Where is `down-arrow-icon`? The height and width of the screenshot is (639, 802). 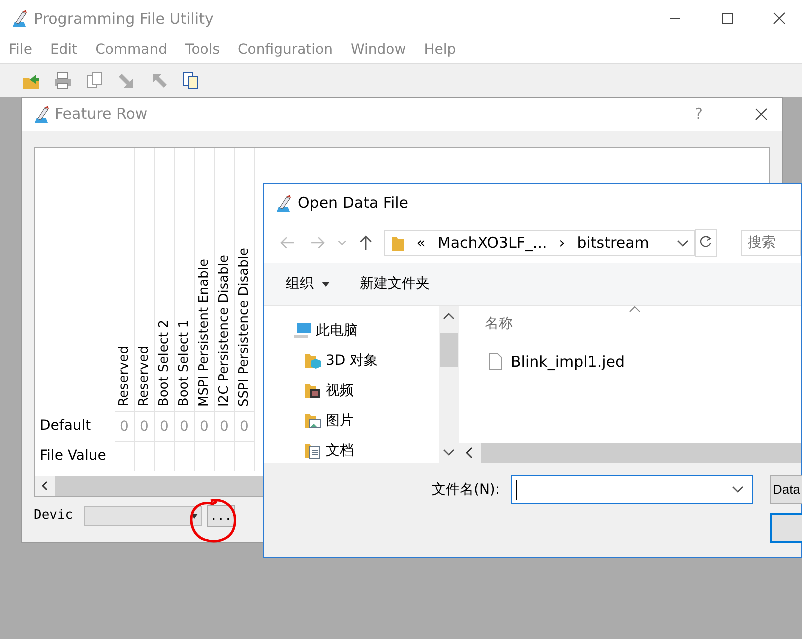
down-arrow-icon is located at coordinates (127, 81).